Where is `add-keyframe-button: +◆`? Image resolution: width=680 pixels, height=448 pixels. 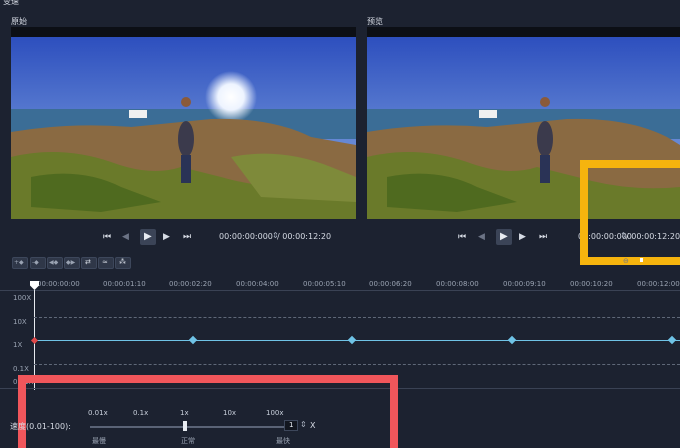 add-keyframe-button: +◆ is located at coordinates (20, 263).